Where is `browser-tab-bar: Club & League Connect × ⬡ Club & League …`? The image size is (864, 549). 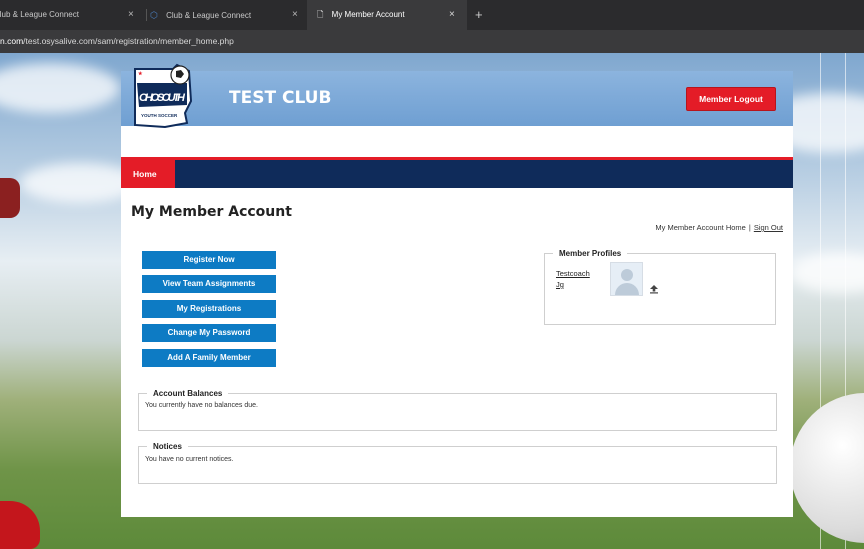 browser-tab-bar: Club & League Connect × ⬡ Club & League … is located at coordinates (432, 15).